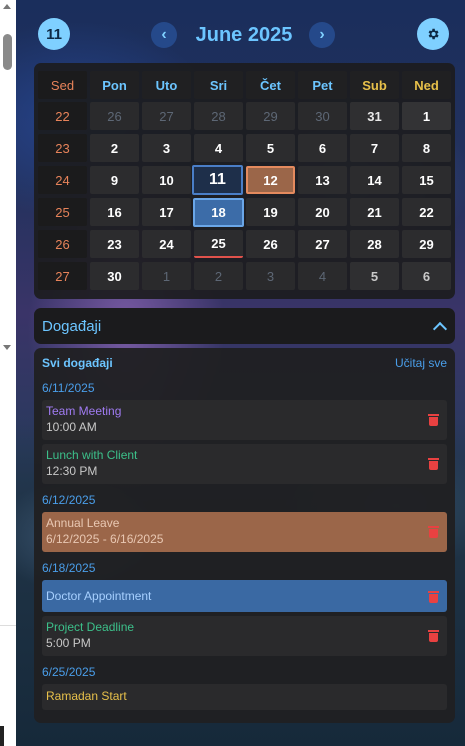  Describe the element at coordinates (166, 180) in the screenshot. I see `day-cell: 10` at that location.